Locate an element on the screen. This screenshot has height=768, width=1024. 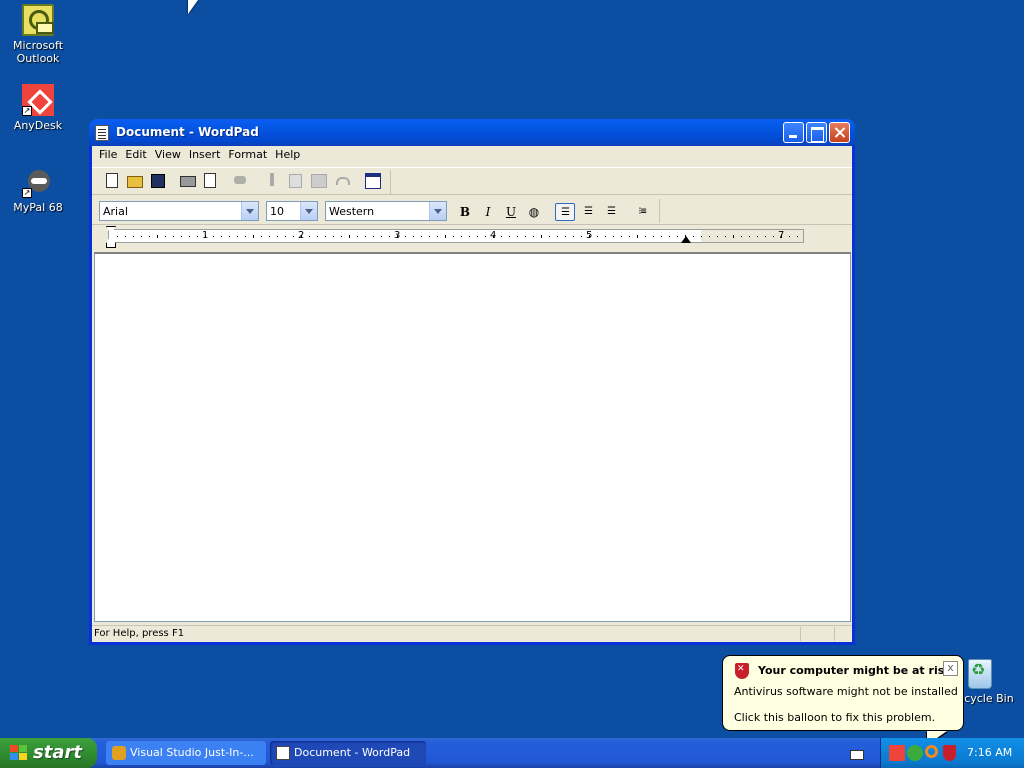
date-time-icon is located at coordinates (372, 180).